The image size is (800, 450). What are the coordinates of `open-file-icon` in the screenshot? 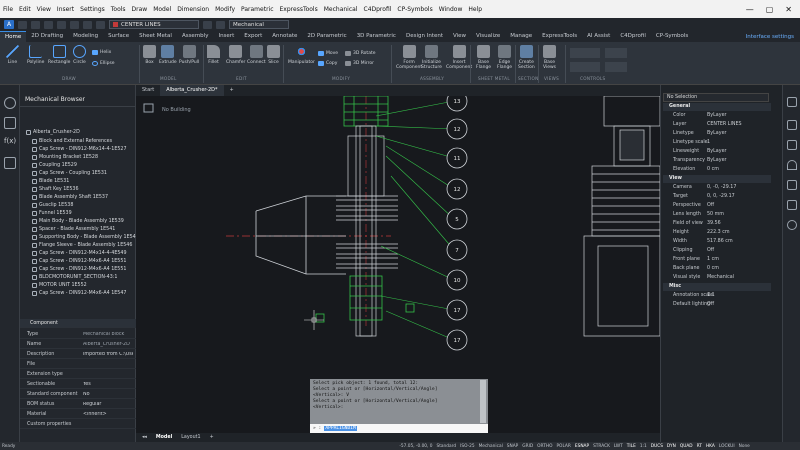 It's located at (35, 24).